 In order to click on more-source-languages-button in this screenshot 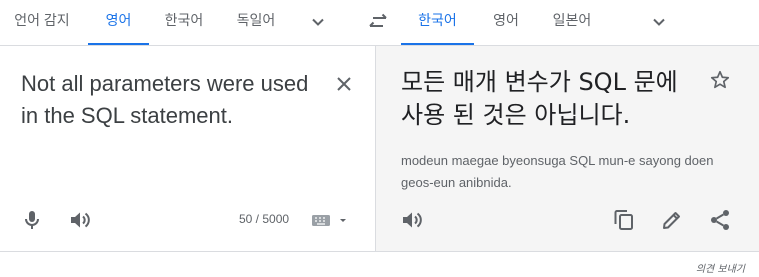, I will do `click(318, 22)`.